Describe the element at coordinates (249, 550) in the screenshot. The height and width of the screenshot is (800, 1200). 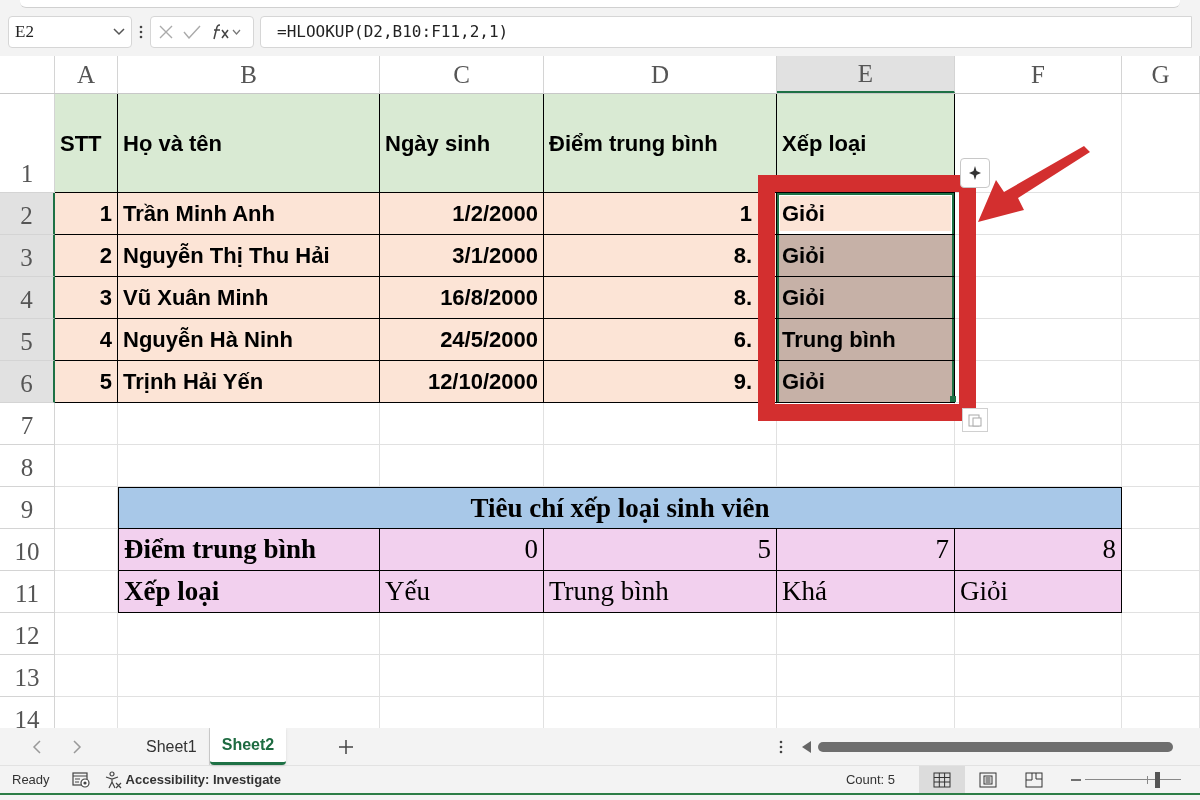
I see `table-cell: Điểm trung bình` at that location.